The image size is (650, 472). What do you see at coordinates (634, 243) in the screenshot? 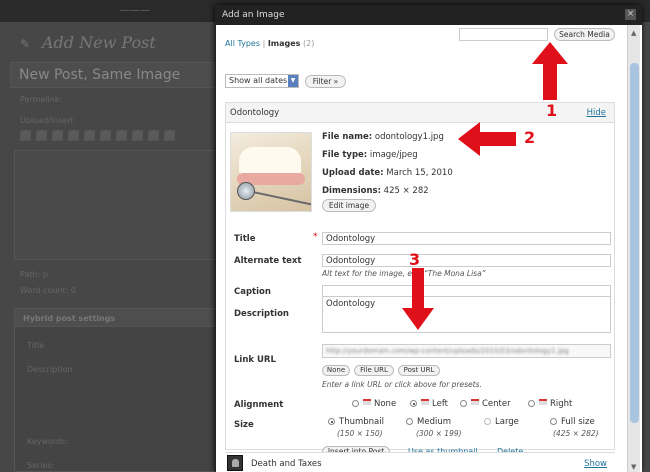
I see `scrollbar-thumb` at bounding box center [634, 243].